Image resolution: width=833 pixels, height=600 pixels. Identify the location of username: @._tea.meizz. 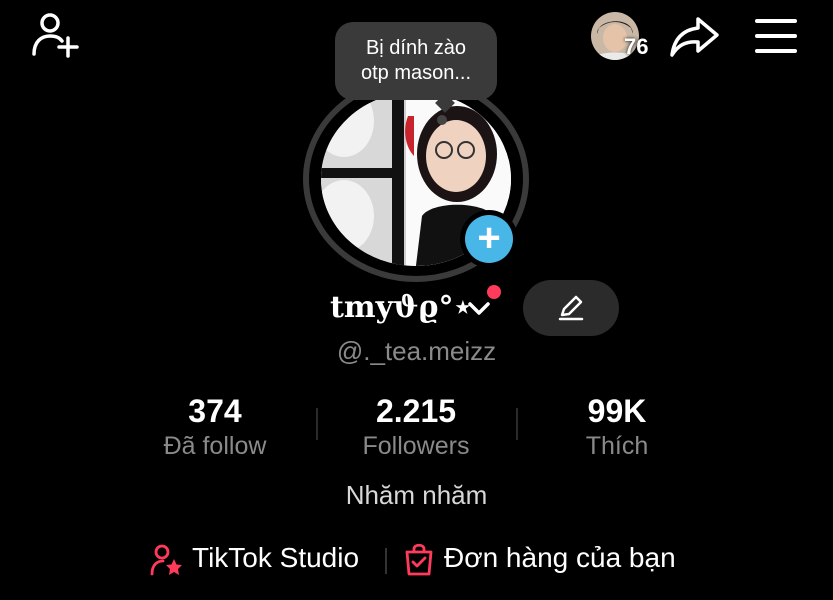
(416, 351).